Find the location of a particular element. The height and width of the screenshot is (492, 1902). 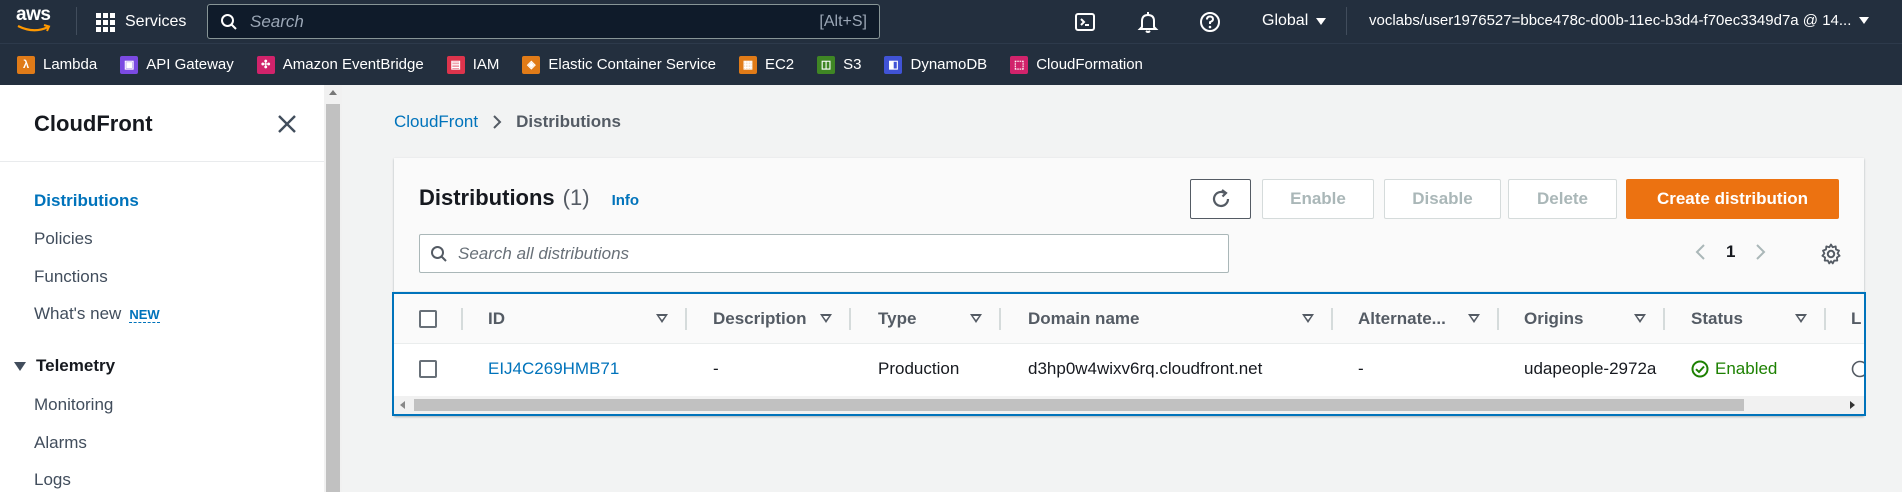

distribution-domain: d3hp0w4wixv6rq.cloudfront.net is located at coordinates (1145, 368).